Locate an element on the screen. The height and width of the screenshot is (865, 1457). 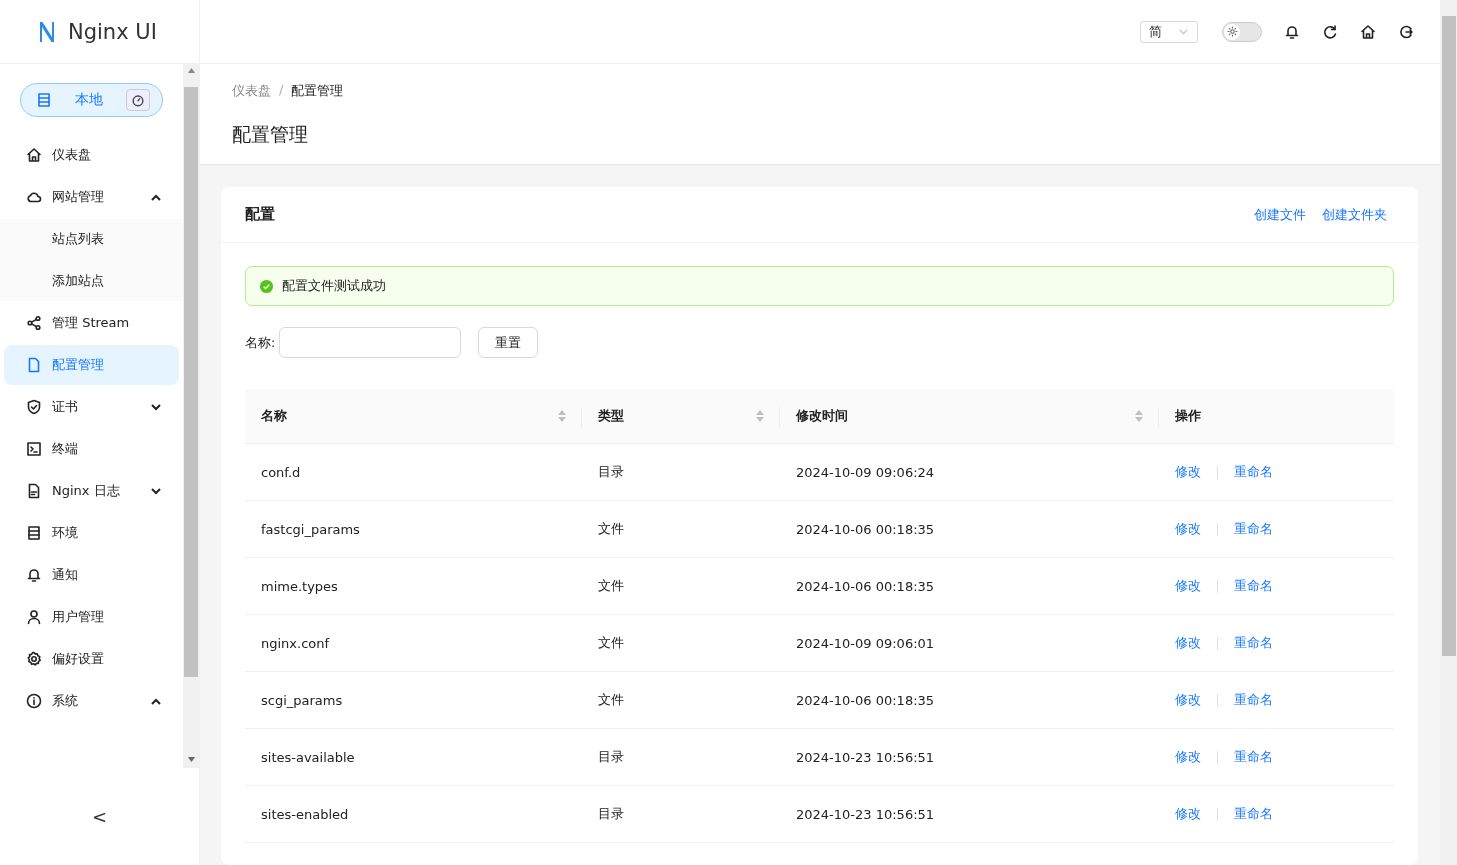
document-icon is located at coordinates (34, 491).